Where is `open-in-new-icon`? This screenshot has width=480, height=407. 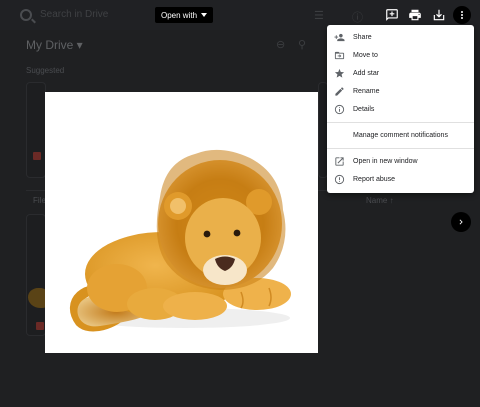
open-in-new-icon is located at coordinates (339, 161).